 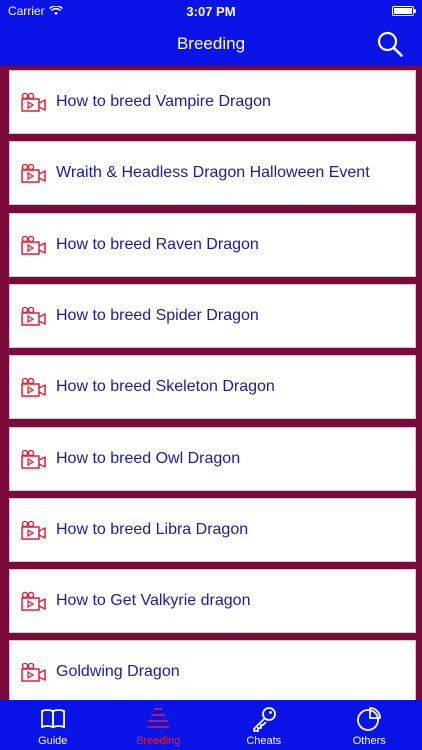 I want to click on list-item-label: How to breed Raven Dragon, so click(x=157, y=244).